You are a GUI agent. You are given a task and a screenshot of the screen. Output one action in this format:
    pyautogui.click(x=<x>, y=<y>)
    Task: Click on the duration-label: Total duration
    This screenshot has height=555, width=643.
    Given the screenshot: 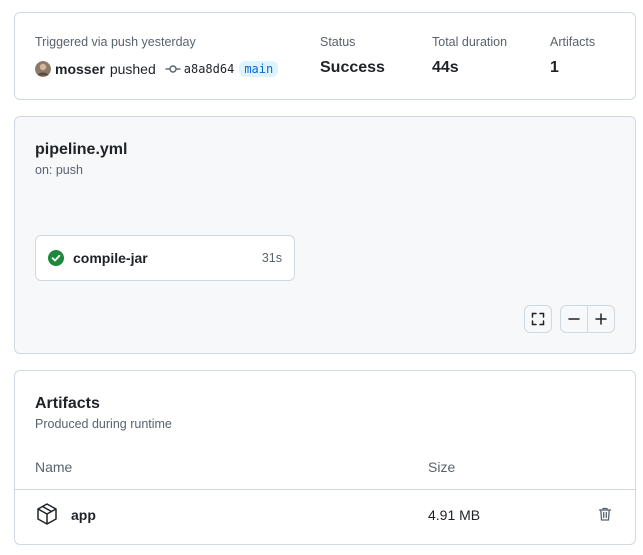 What is the action you would take?
    pyautogui.click(x=470, y=42)
    